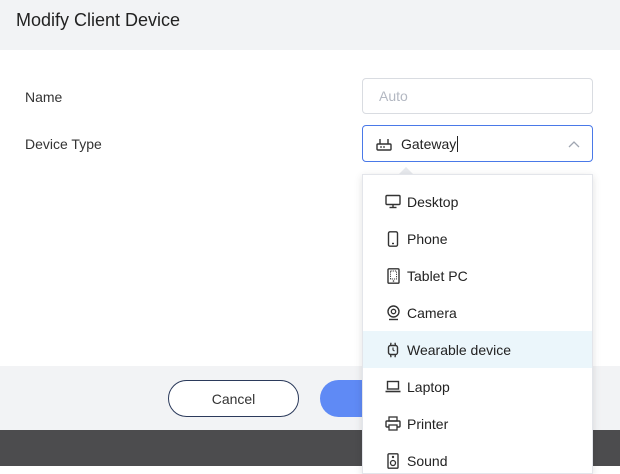 The width and height of the screenshot is (620, 474). Describe the element at coordinates (63, 144) in the screenshot. I see `device-type-label: Device Type` at that location.